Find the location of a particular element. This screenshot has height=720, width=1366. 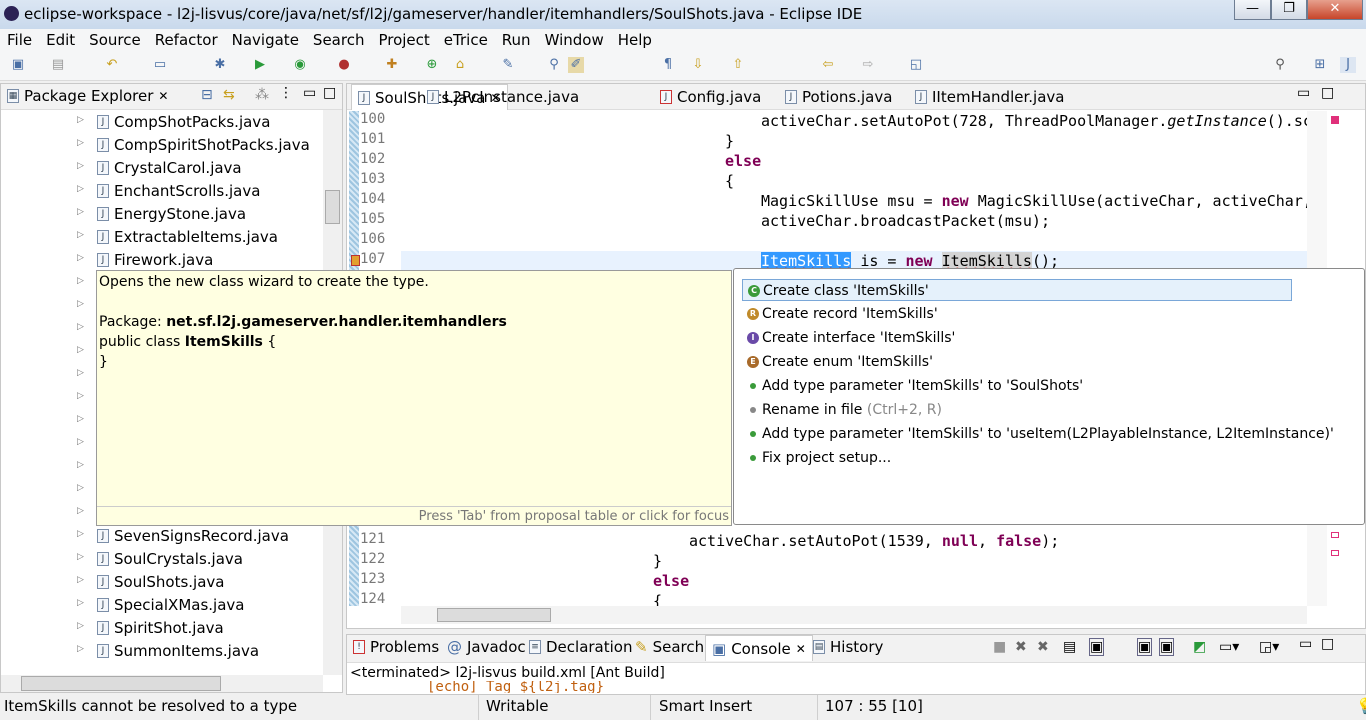

undo-icon: ↶ is located at coordinates (112, 65).